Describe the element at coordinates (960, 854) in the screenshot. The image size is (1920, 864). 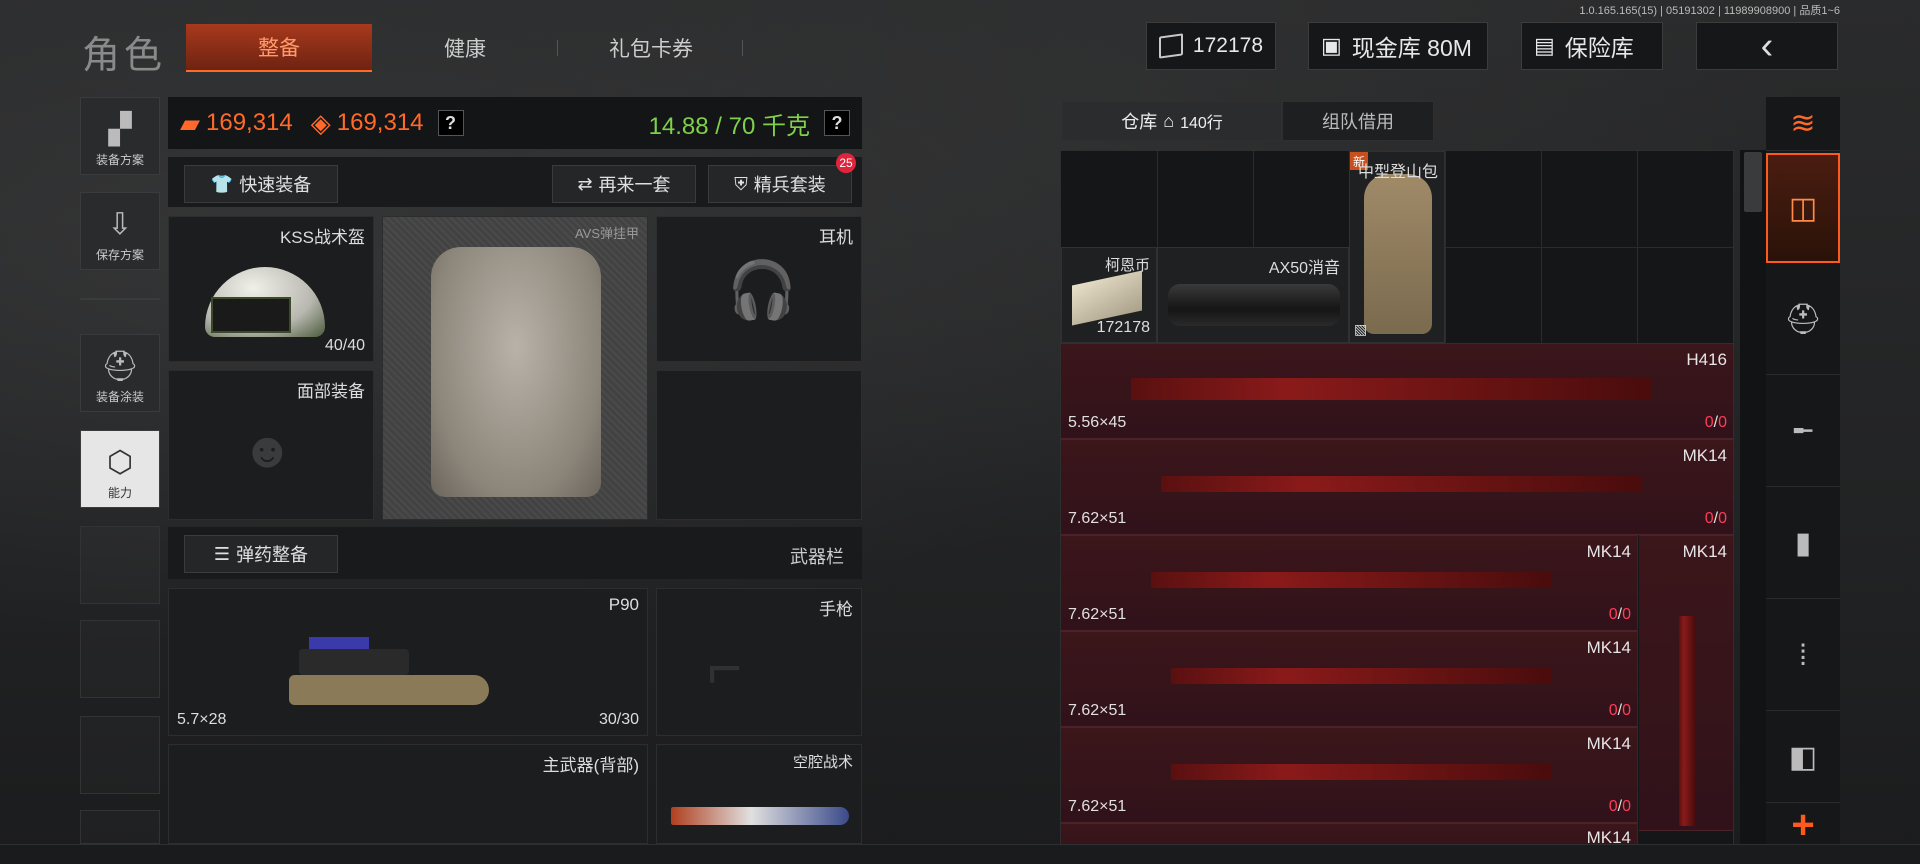
I see `bottom-bar` at that location.